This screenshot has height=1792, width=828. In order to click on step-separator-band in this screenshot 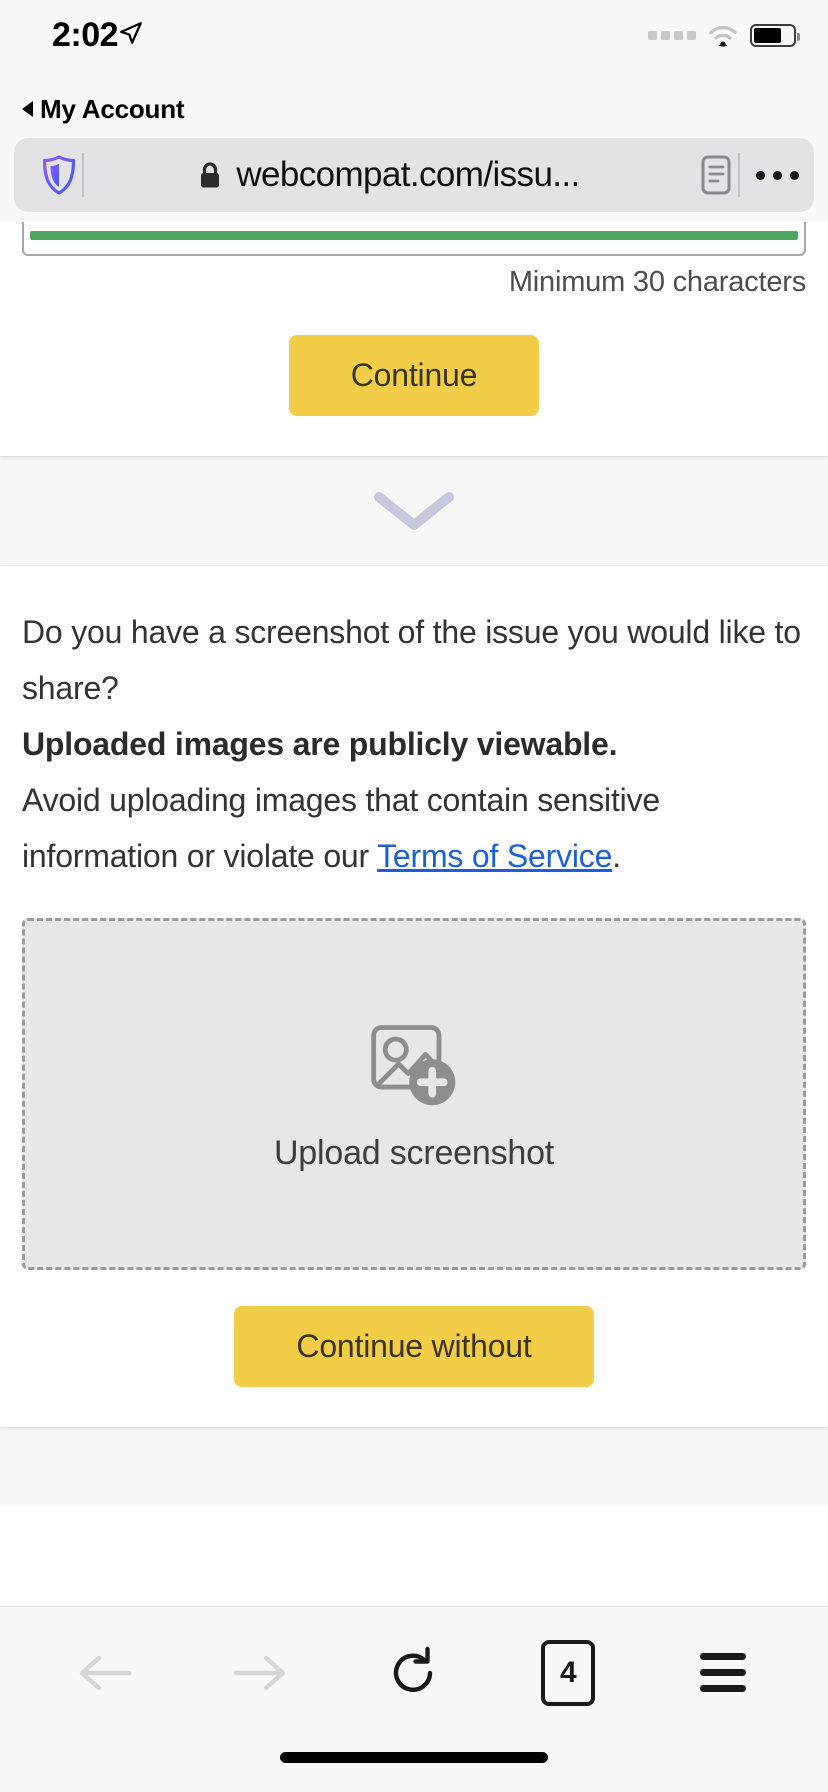, I will do `click(414, 511)`.